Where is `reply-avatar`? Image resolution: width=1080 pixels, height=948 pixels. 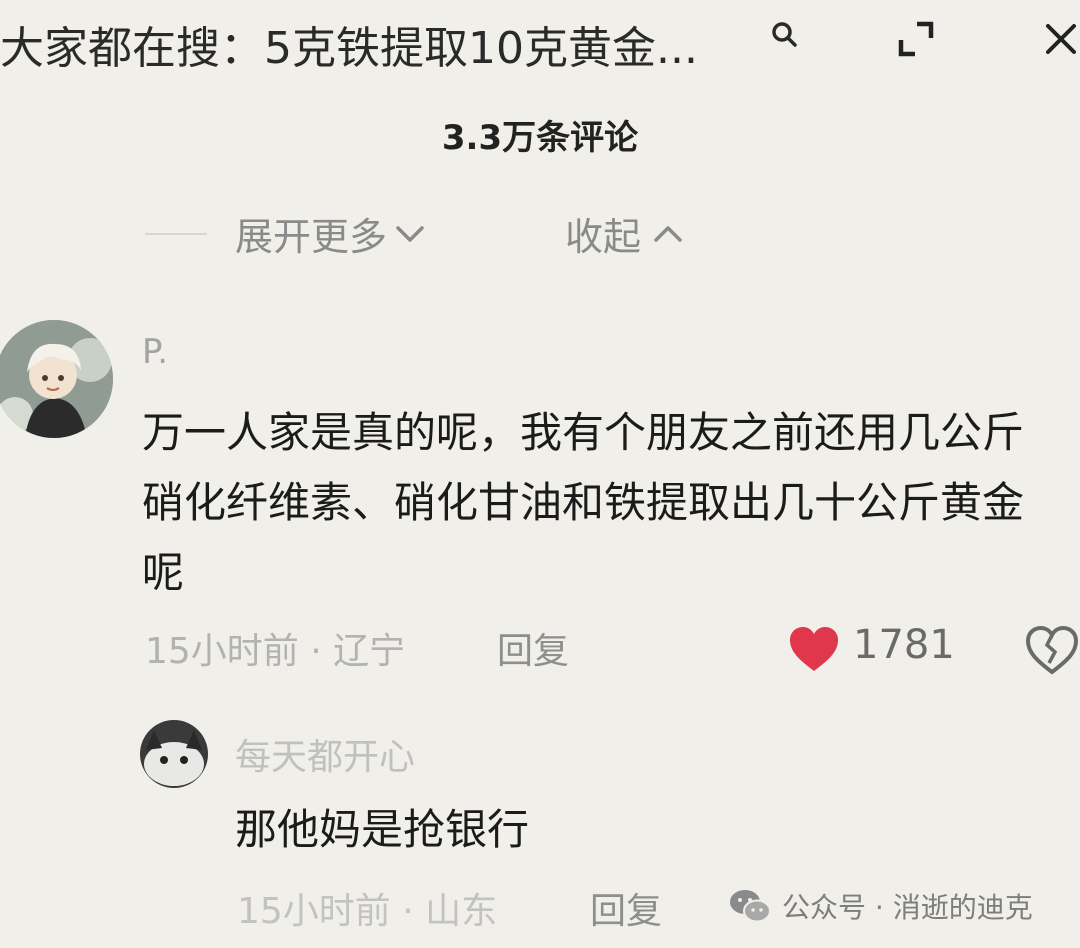
reply-avatar is located at coordinates (174, 754).